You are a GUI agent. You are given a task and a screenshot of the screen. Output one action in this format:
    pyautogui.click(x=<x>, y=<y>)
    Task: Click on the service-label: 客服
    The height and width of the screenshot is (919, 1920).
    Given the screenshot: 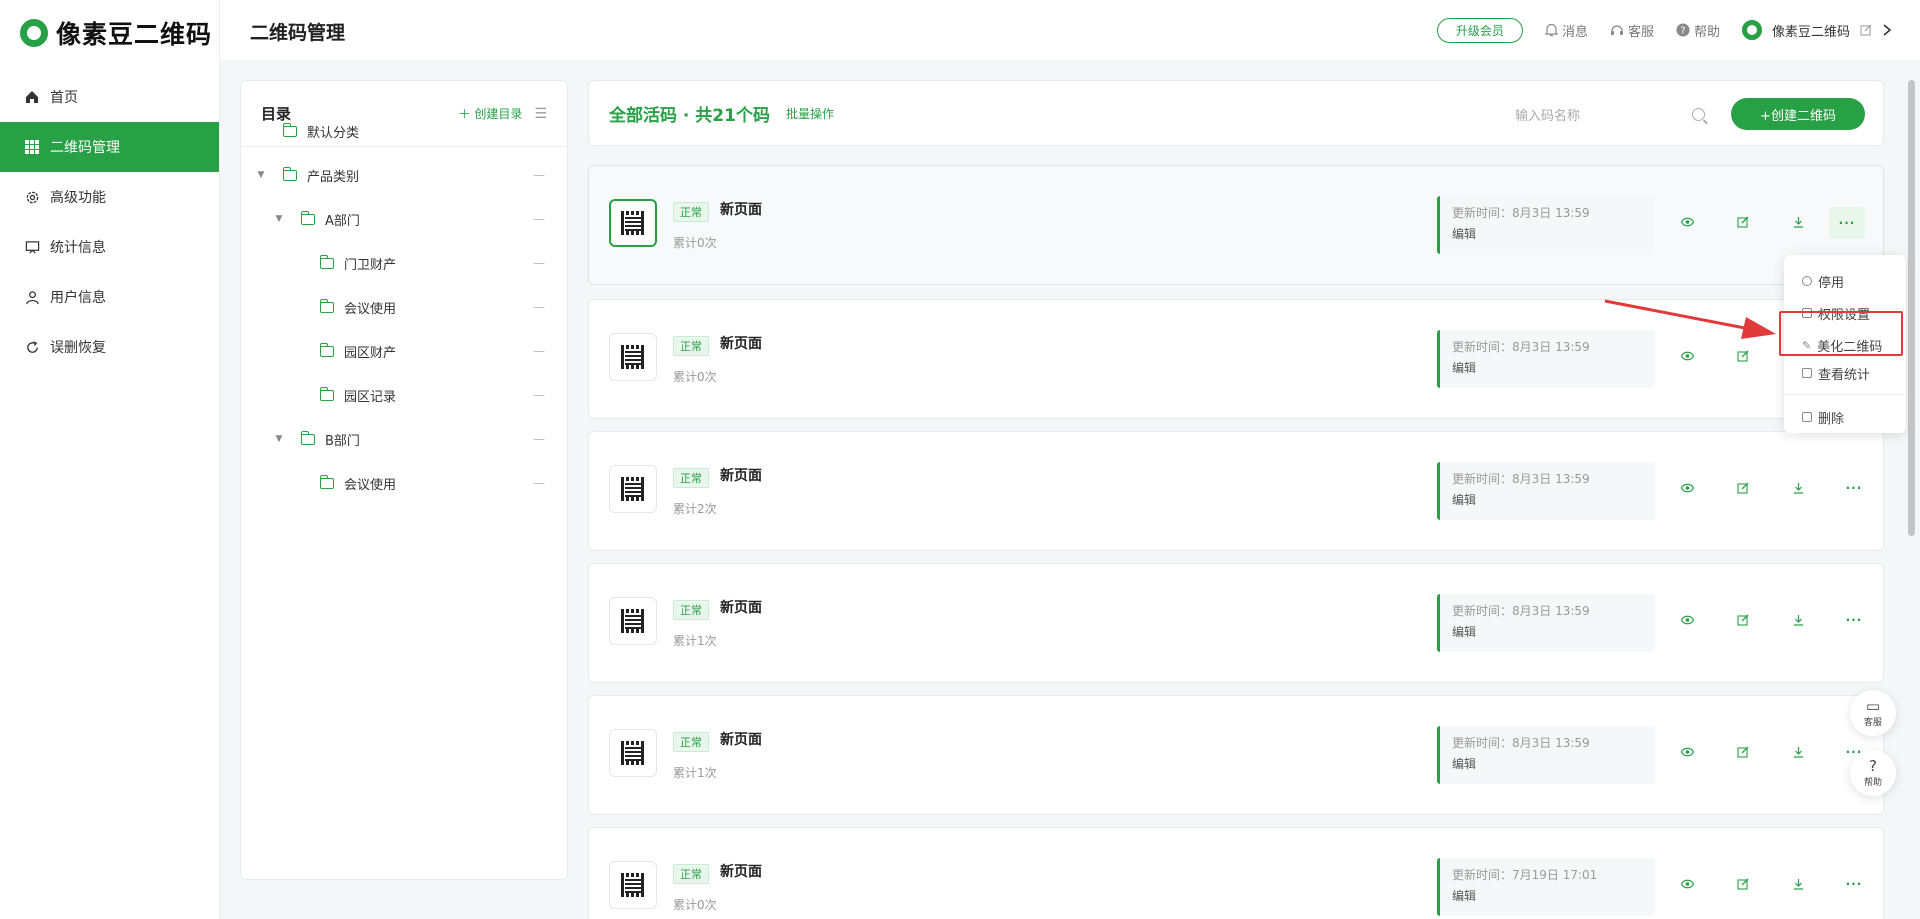 What is the action you would take?
    pyautogui.click(x=1640, y=32)
    